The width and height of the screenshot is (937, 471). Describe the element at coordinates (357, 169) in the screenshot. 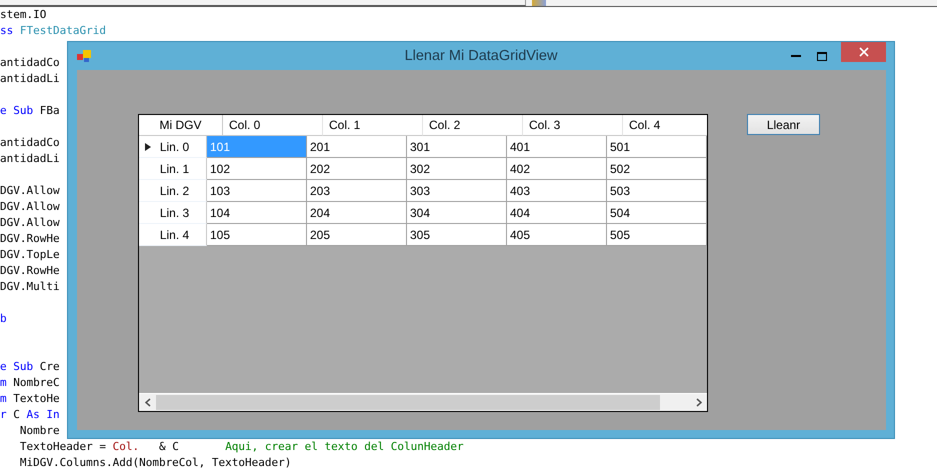

I see `table-cell: 202` at that location.